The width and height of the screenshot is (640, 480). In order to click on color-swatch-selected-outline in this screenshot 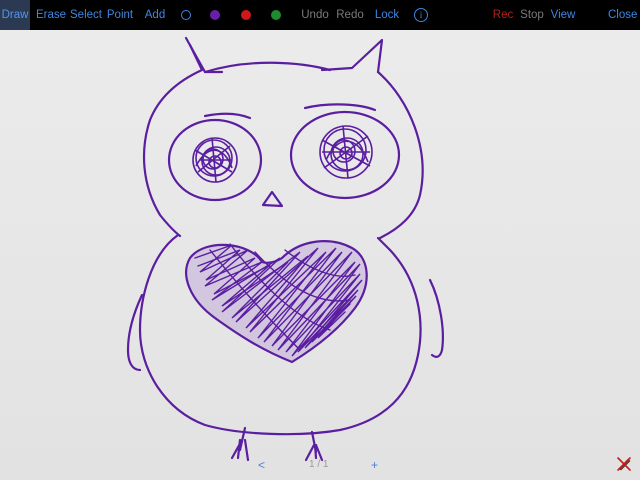, I will do `click(186, 15)`.